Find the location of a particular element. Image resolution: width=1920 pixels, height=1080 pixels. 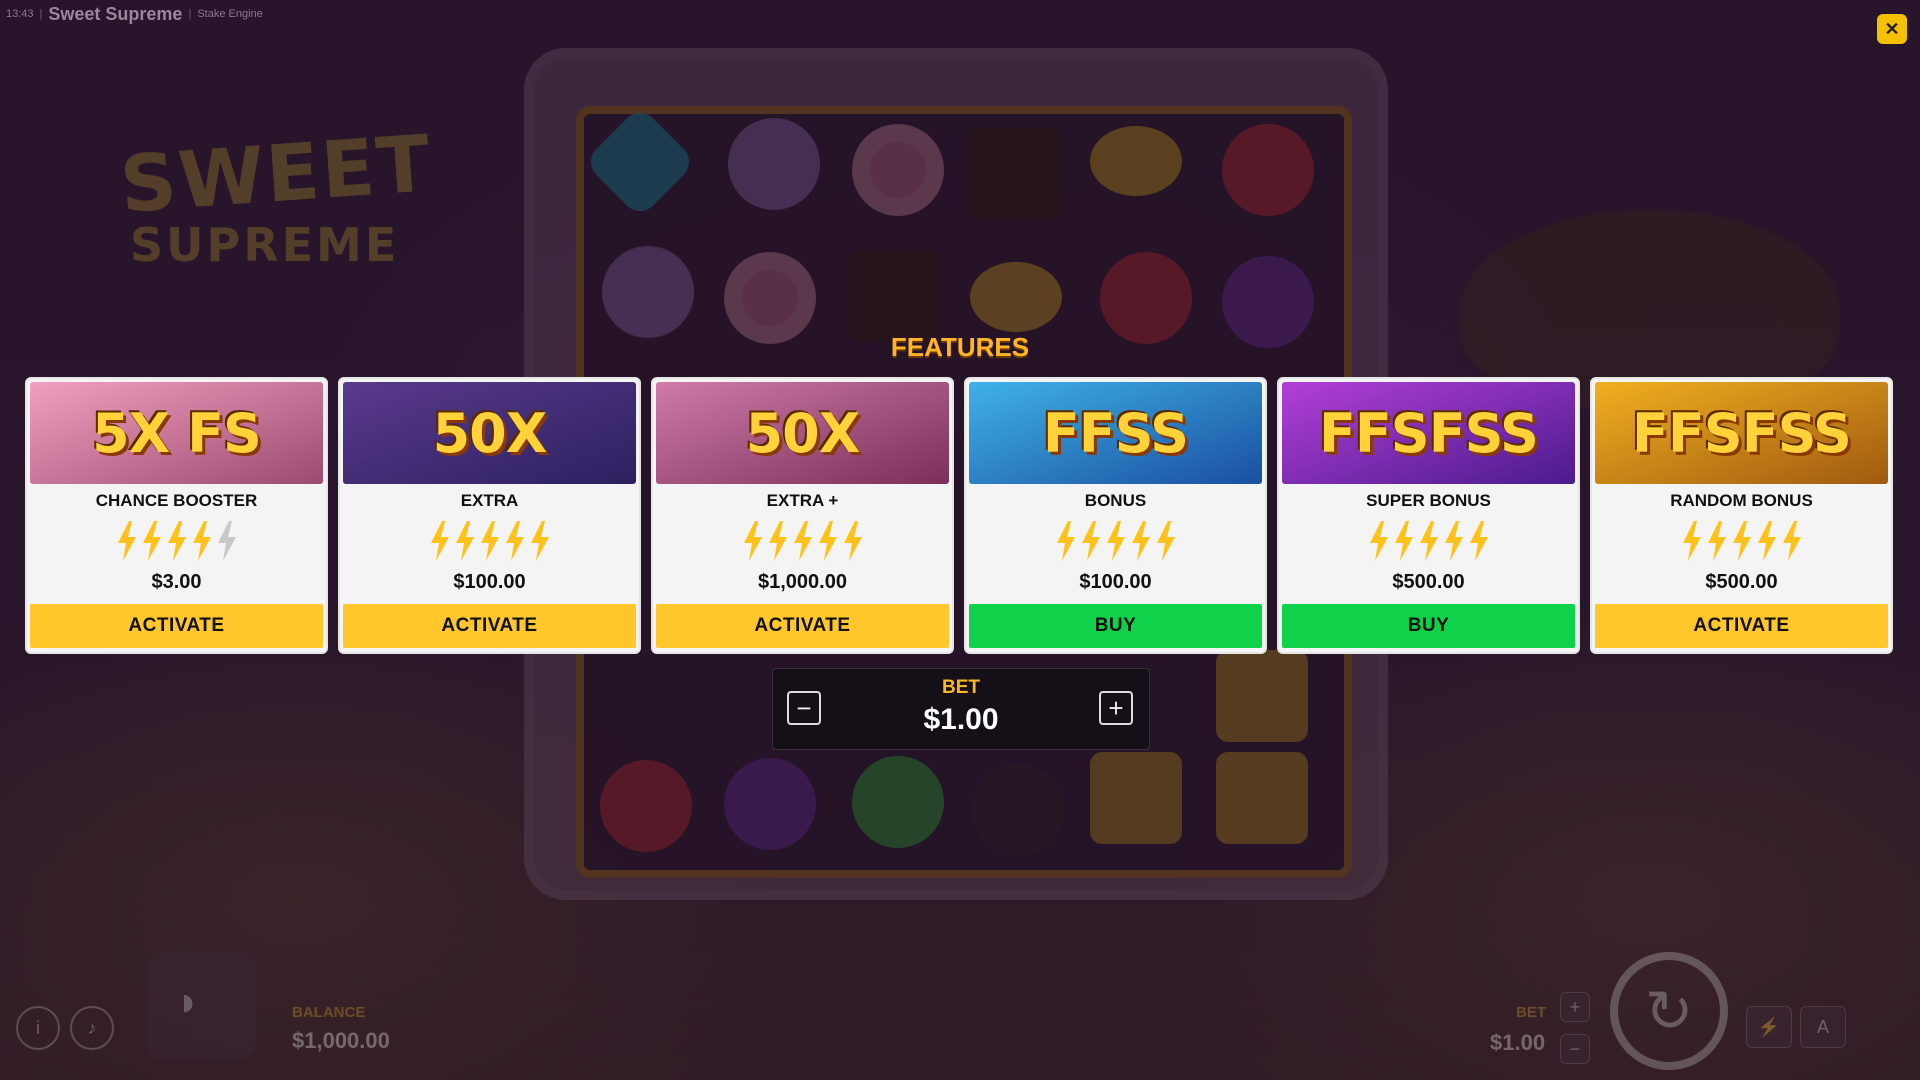

sound-icon: ♪ is located at coordinates (92, 1027).